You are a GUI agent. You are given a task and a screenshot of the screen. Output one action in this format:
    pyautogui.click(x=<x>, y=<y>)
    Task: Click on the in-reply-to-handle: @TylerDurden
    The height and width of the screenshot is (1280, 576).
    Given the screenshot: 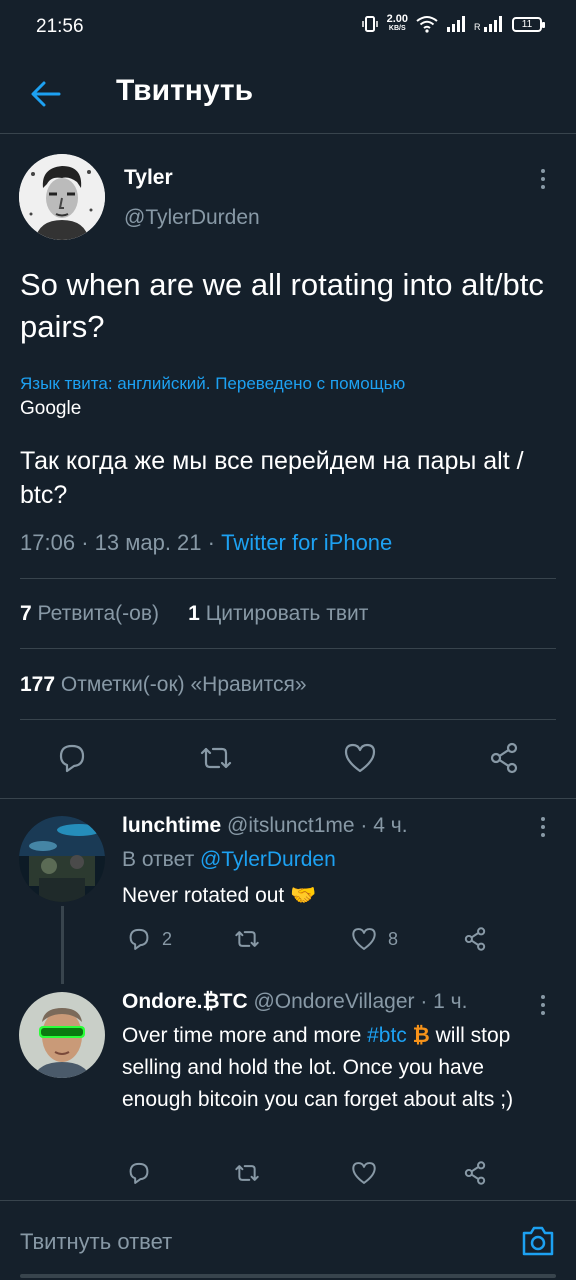 What is the action you would take?
    pyautogui.click(x=268, y=859)
    